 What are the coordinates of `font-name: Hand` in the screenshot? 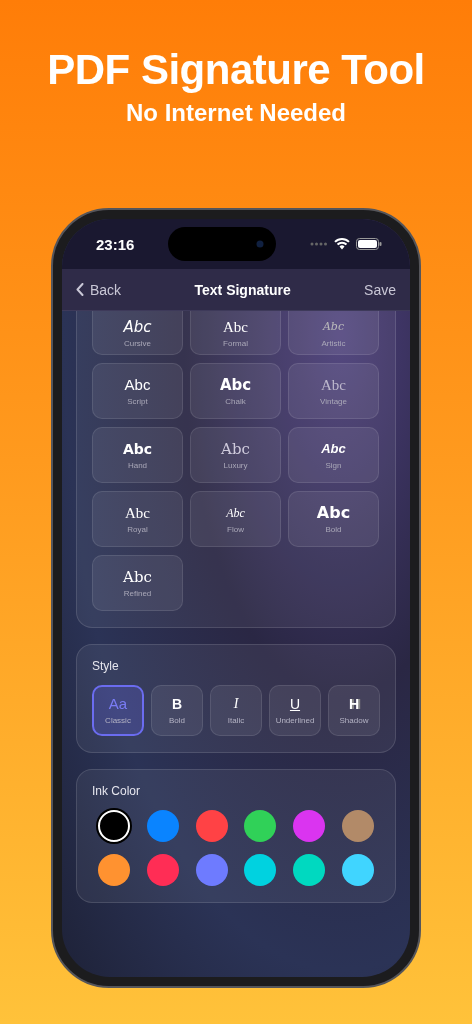 It's located at (137, 465).